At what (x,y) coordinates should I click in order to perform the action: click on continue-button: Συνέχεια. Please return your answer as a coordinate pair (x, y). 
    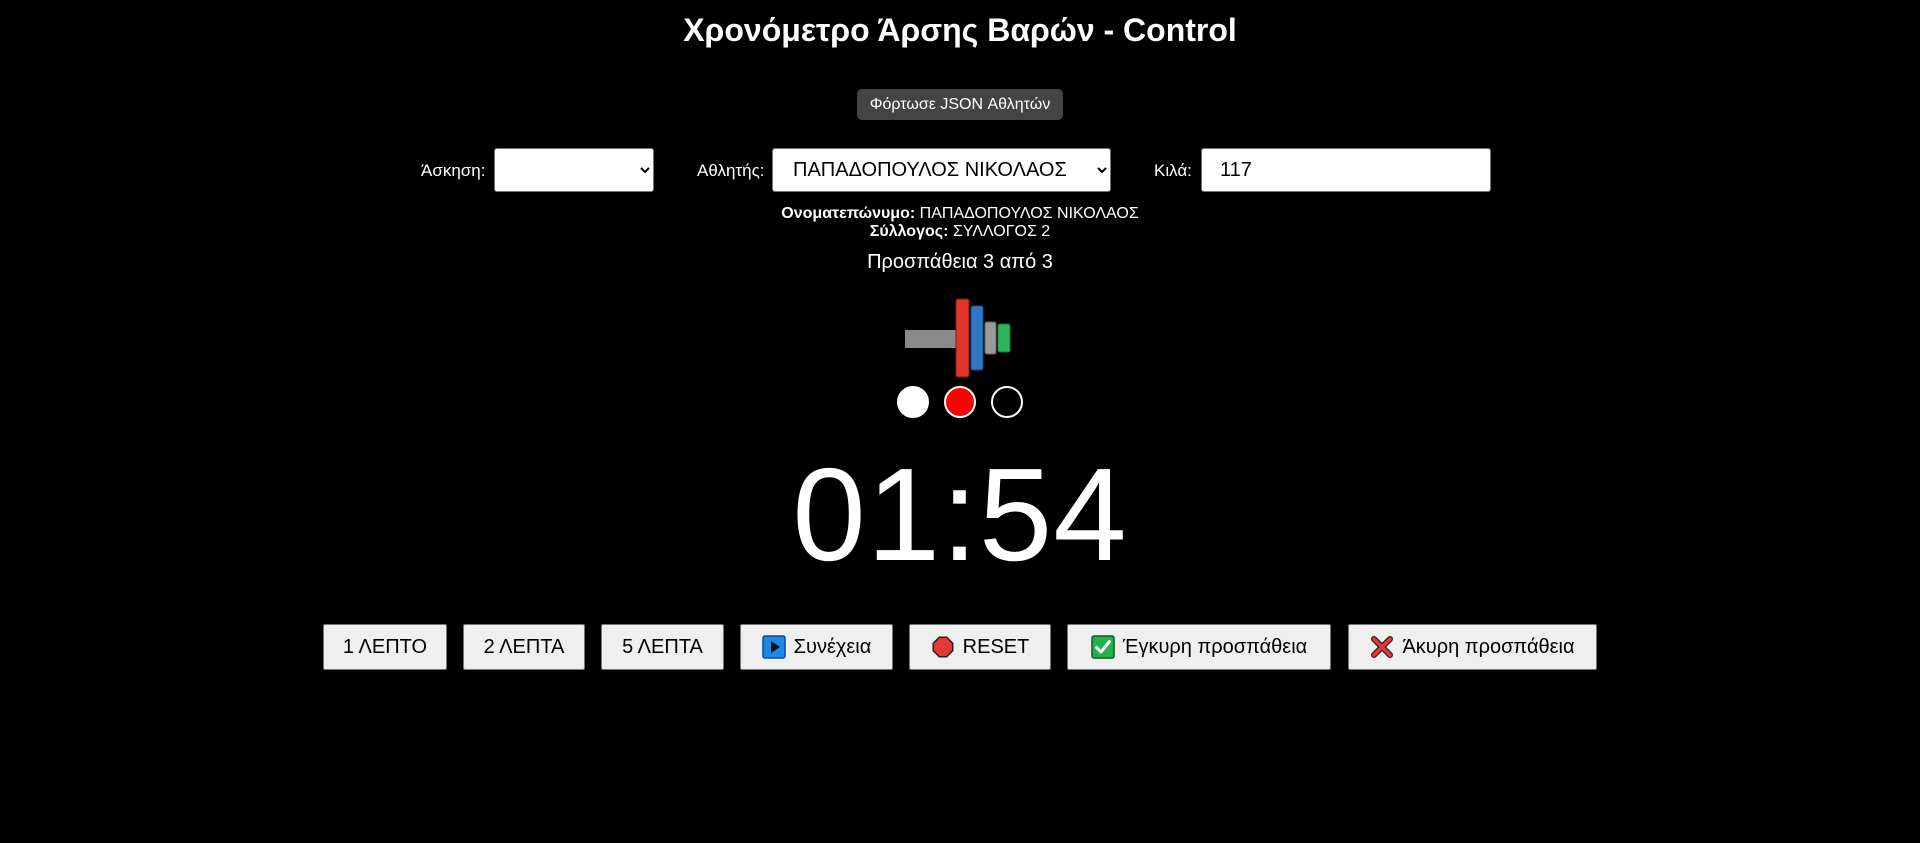
    Looking at the image, I should click on (816, 647).